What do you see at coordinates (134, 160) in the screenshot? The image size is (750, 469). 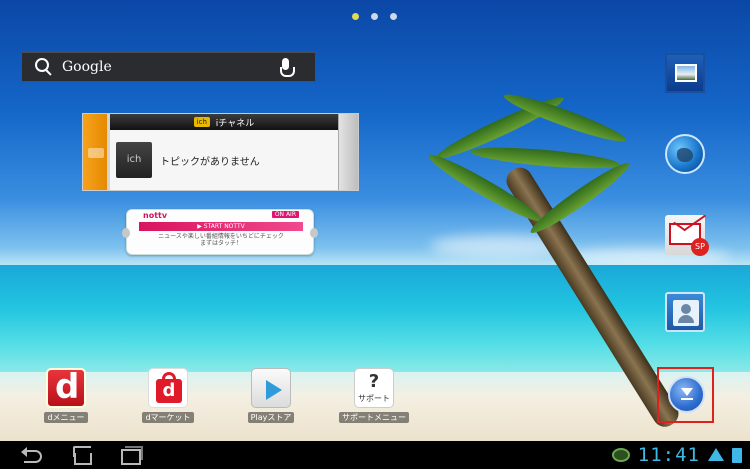 I see `ichannel-thumbnail: ich` at bounding box center [134, 160].